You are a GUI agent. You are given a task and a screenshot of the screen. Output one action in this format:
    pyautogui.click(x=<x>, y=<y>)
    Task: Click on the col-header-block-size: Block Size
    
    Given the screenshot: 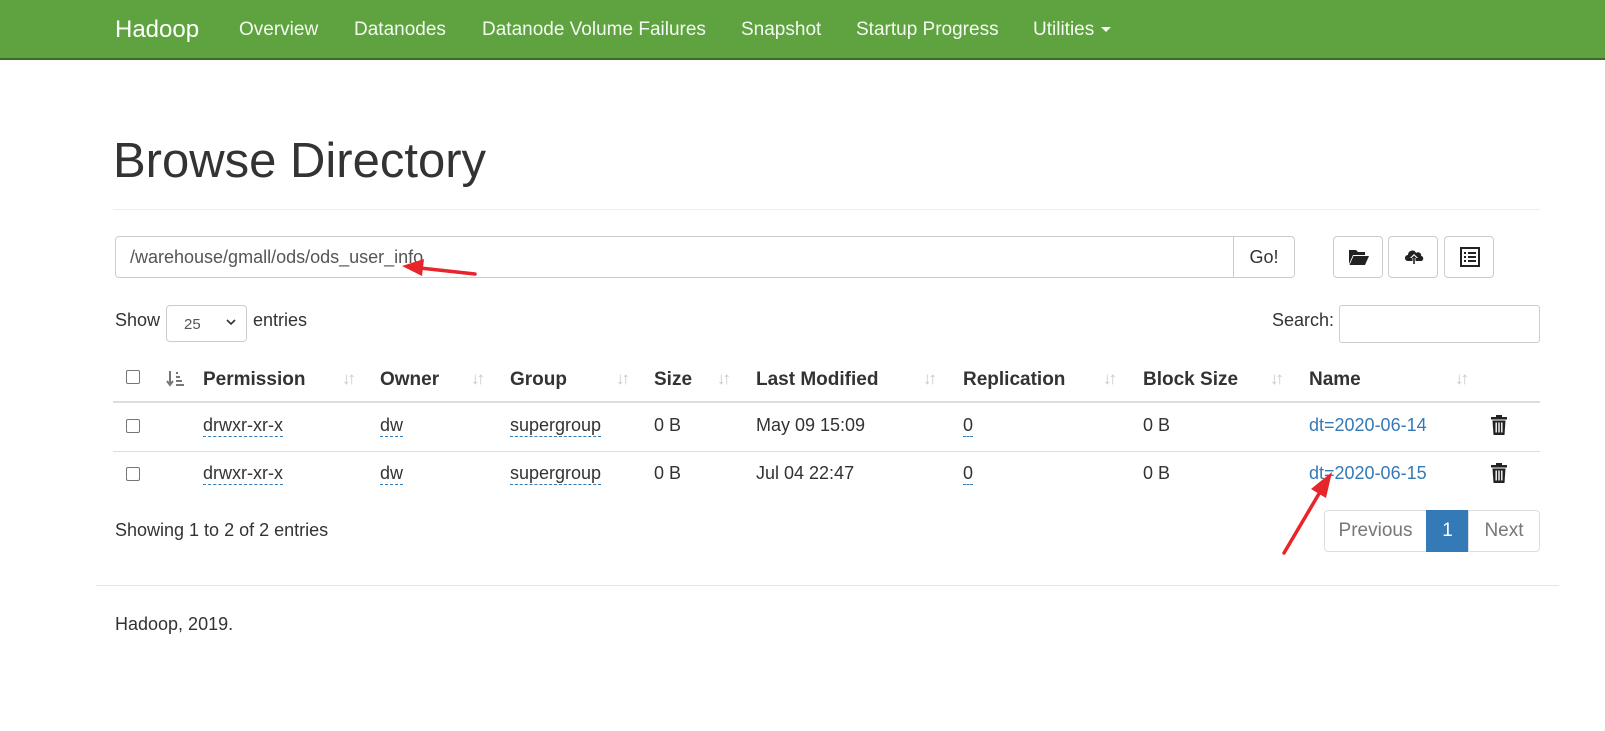 What is the action you would take?
    pyautogui.click(x=1190, y=380)
    